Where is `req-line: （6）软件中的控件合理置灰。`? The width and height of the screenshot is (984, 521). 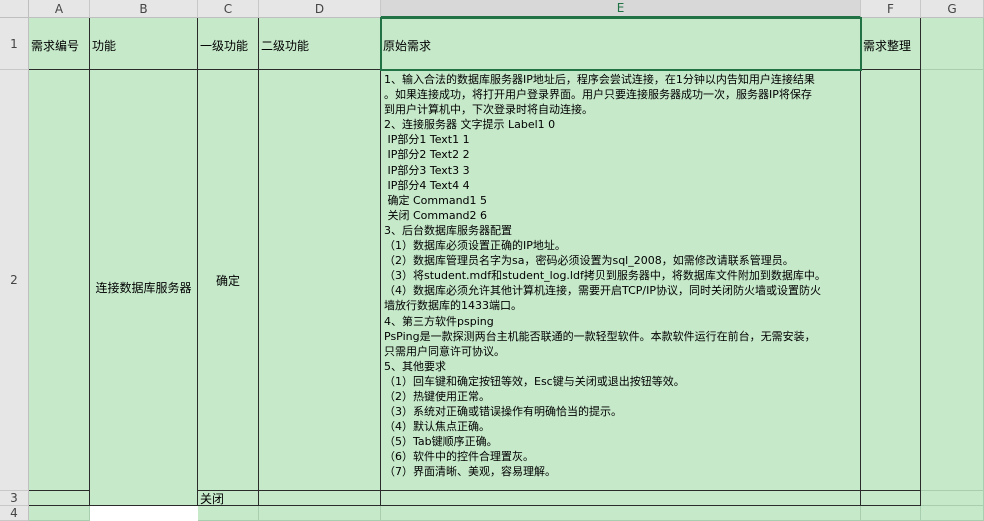
req-line: （6）软件中的控件合理置灰。 is located at coordinates (459, 457).